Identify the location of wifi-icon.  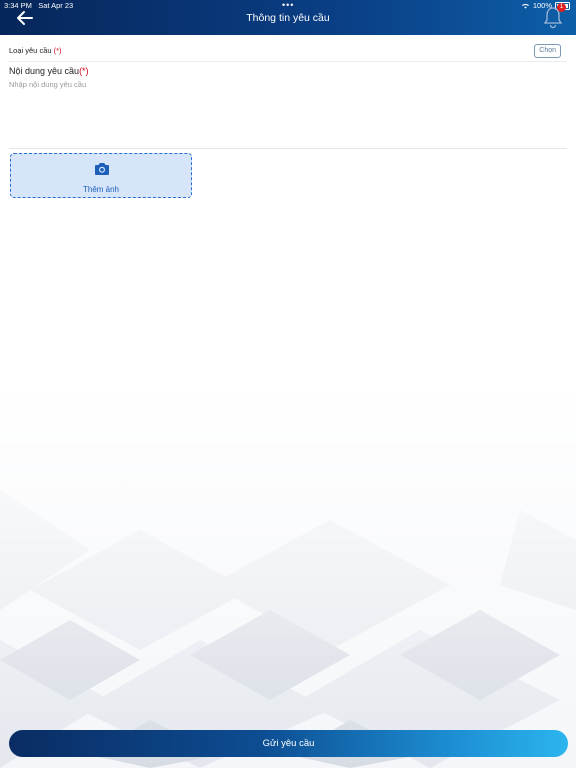
(525, 6).